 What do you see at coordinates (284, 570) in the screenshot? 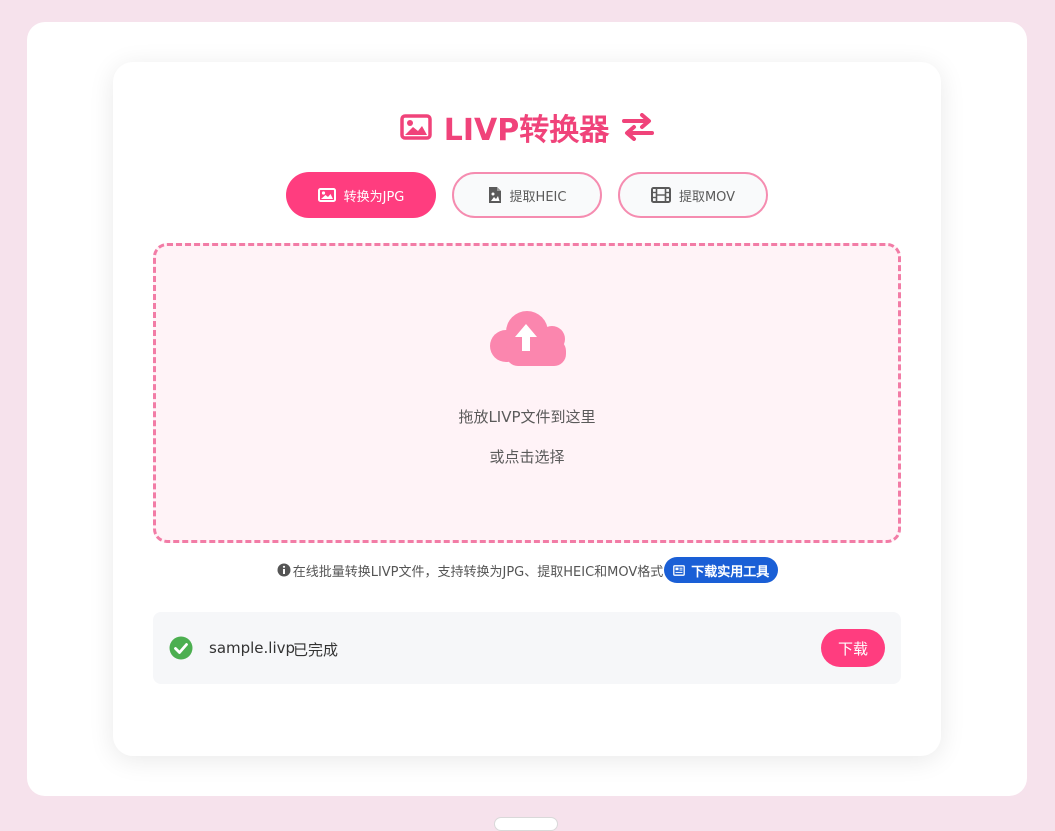
I see `info-circle-icon` at bounding box center [284, 570].